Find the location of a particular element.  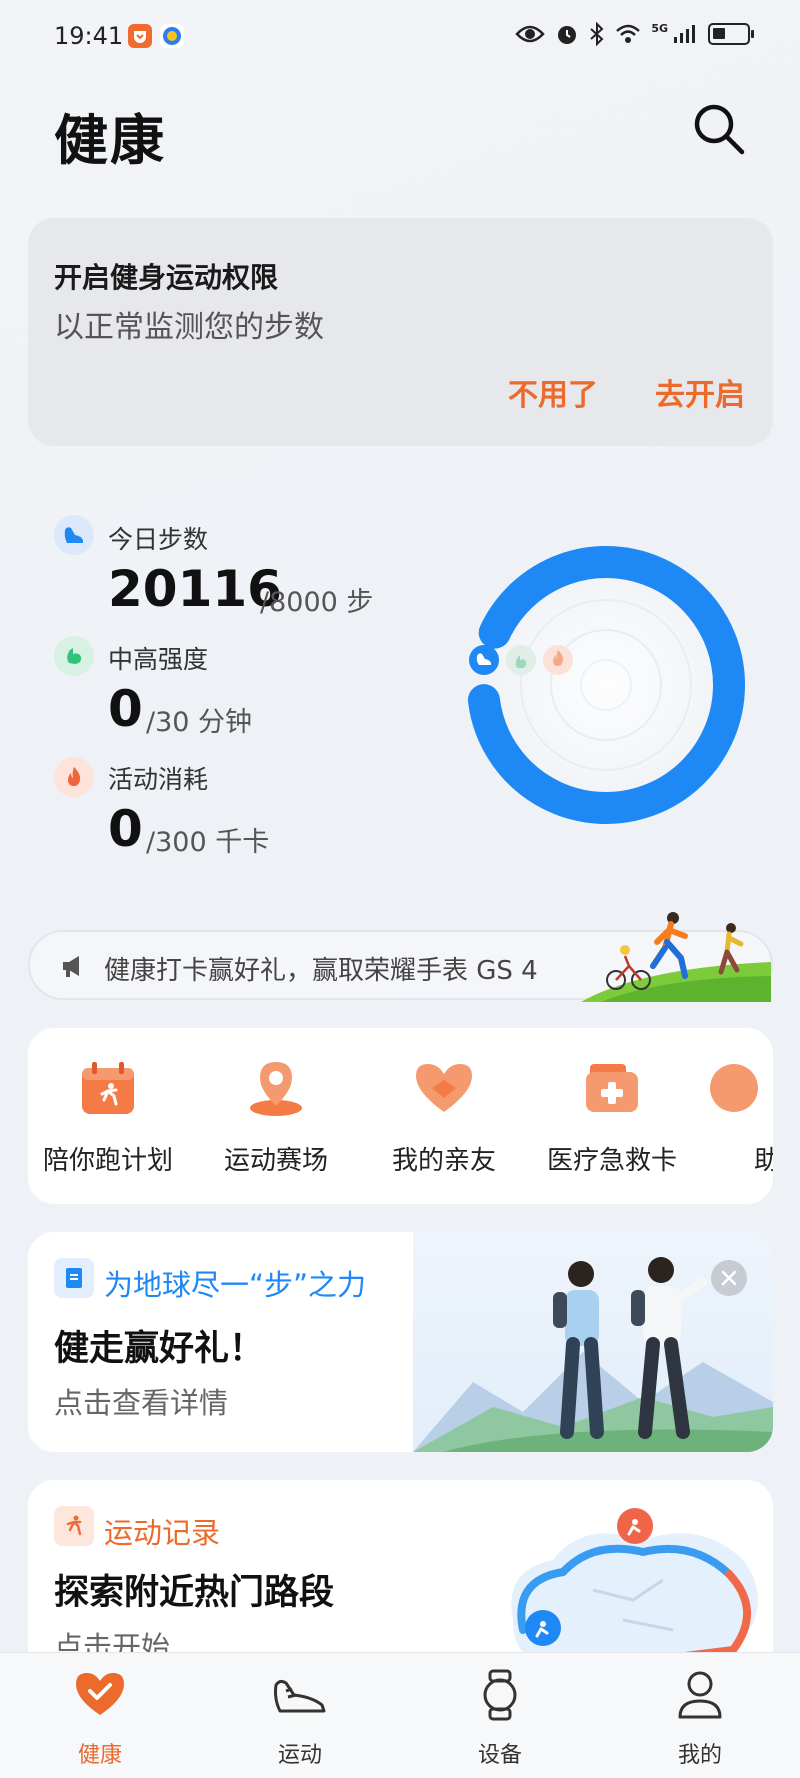

ring-intensity-marker is located at coordinates (521, 660).